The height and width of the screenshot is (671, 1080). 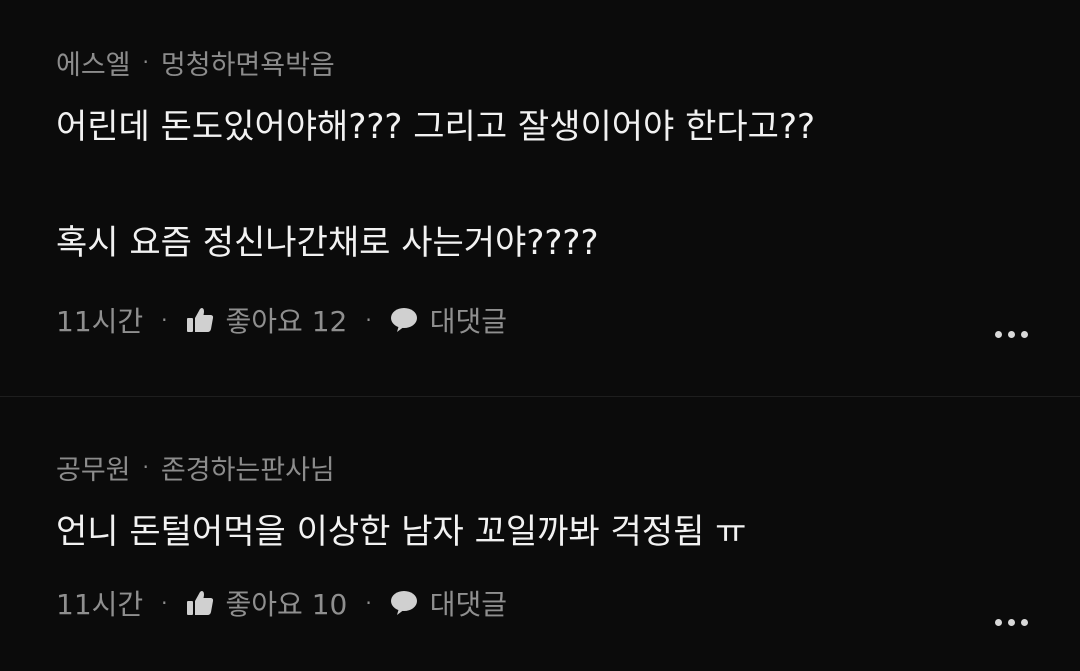 I want to click on comment-user-title: 멍청하면욕박음, so click(x=247, y=65).